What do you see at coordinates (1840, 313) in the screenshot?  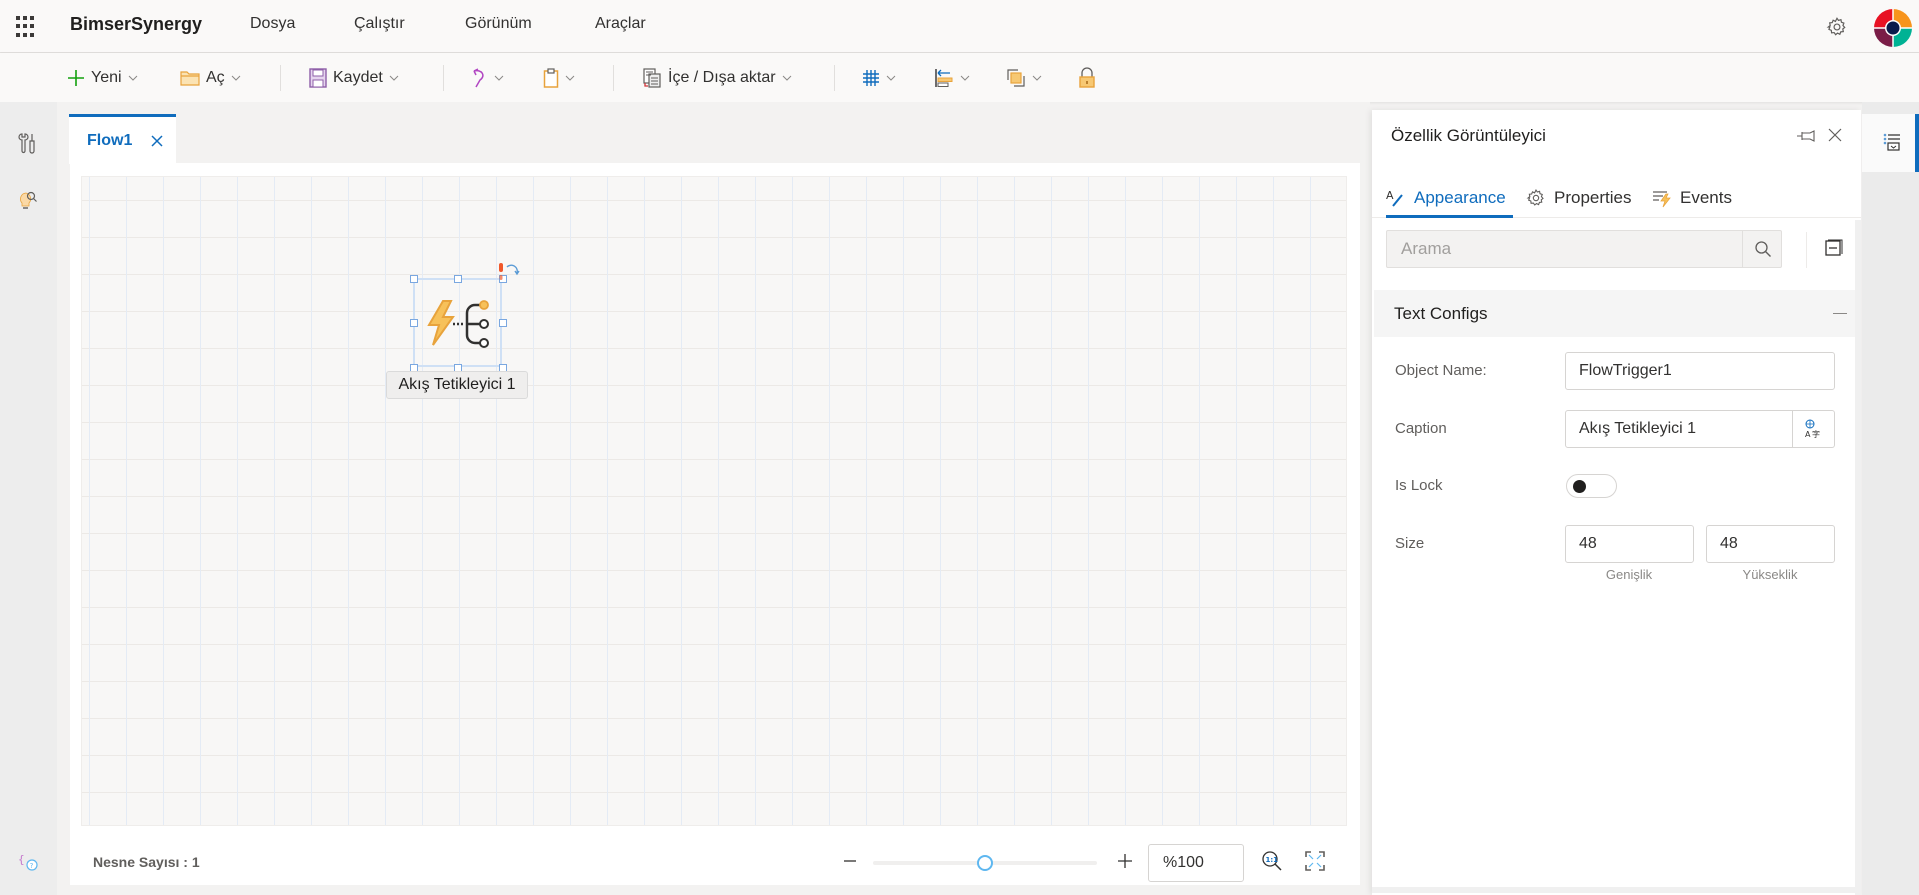 I see `collapse-section-icon` at bounding box center [1840, 313].